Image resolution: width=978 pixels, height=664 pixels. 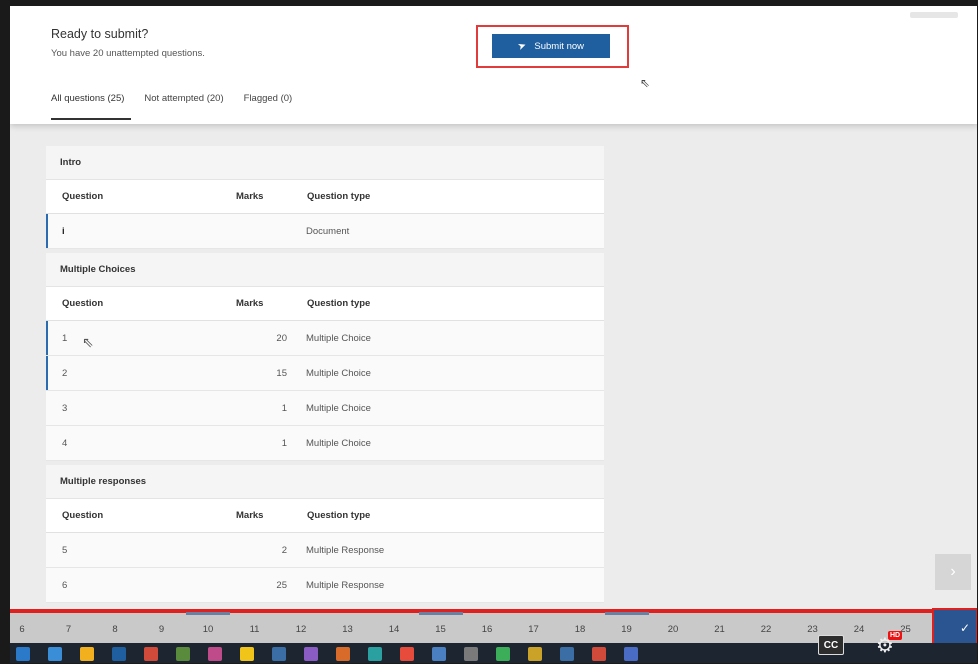 What do you see at coordinates (63, 231) in the screenshot?
I see `question-number: i` at bounding box center [63, 231].